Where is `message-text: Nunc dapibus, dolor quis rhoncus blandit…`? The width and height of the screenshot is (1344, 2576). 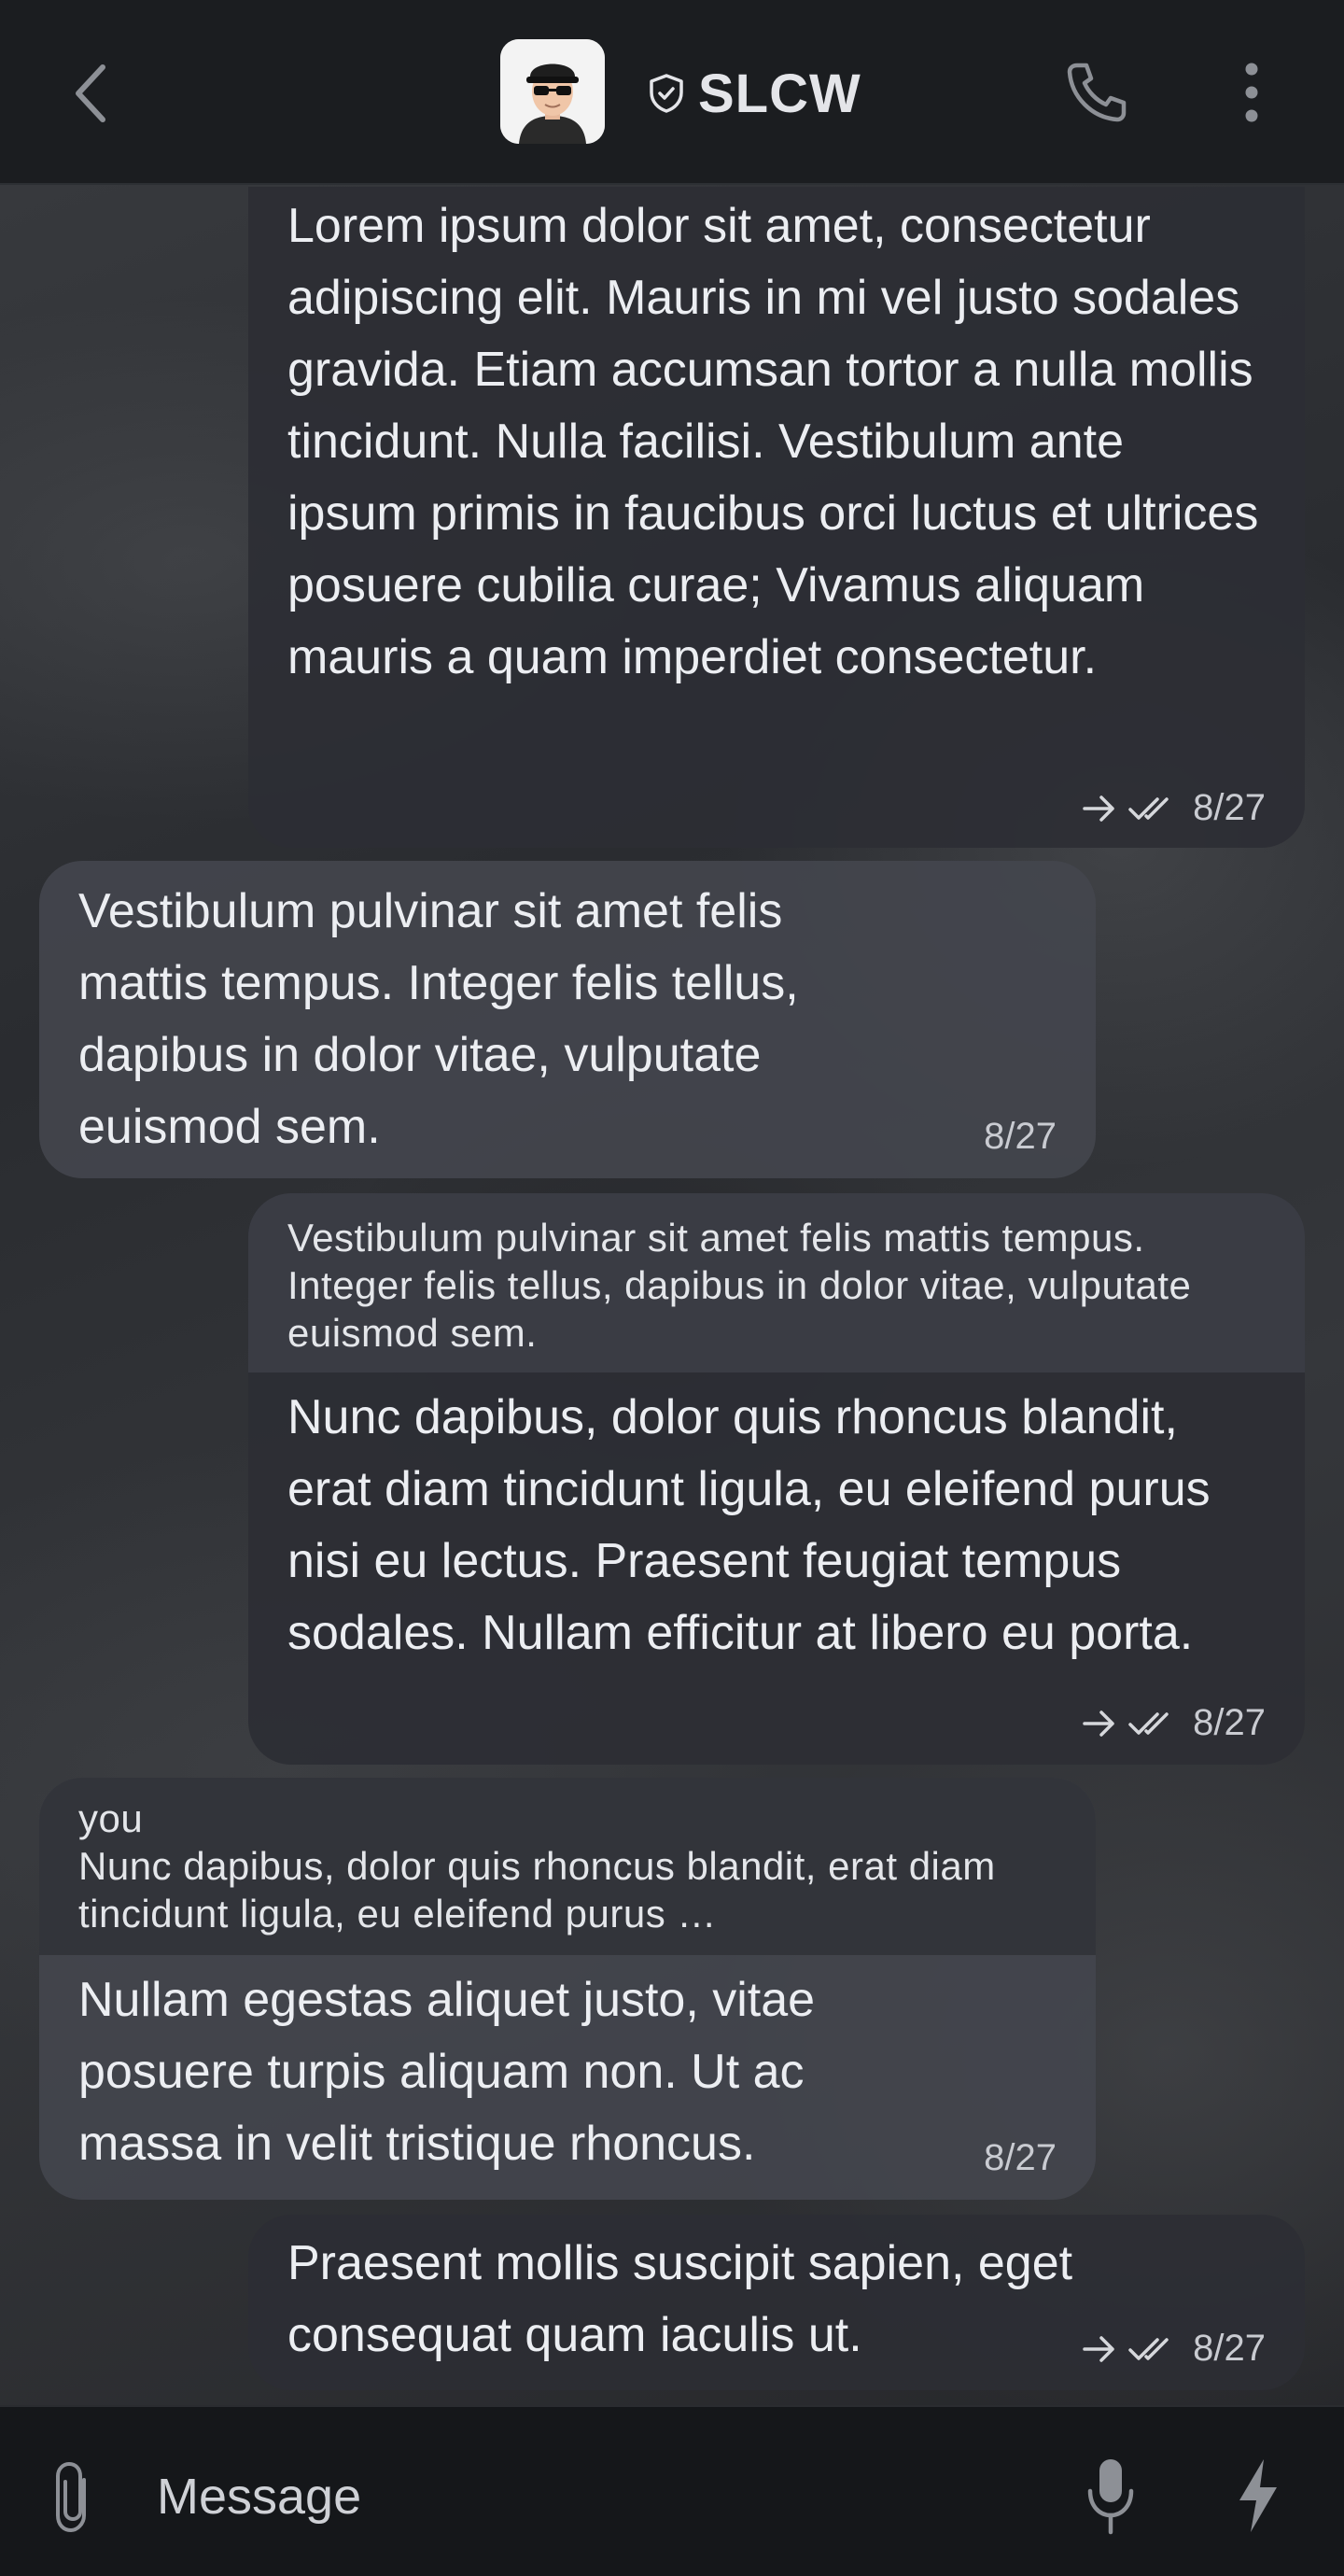 message-text: Nunc dapibus, dolor quis rhoncus blandit… is located at coordinates (749, 1525).